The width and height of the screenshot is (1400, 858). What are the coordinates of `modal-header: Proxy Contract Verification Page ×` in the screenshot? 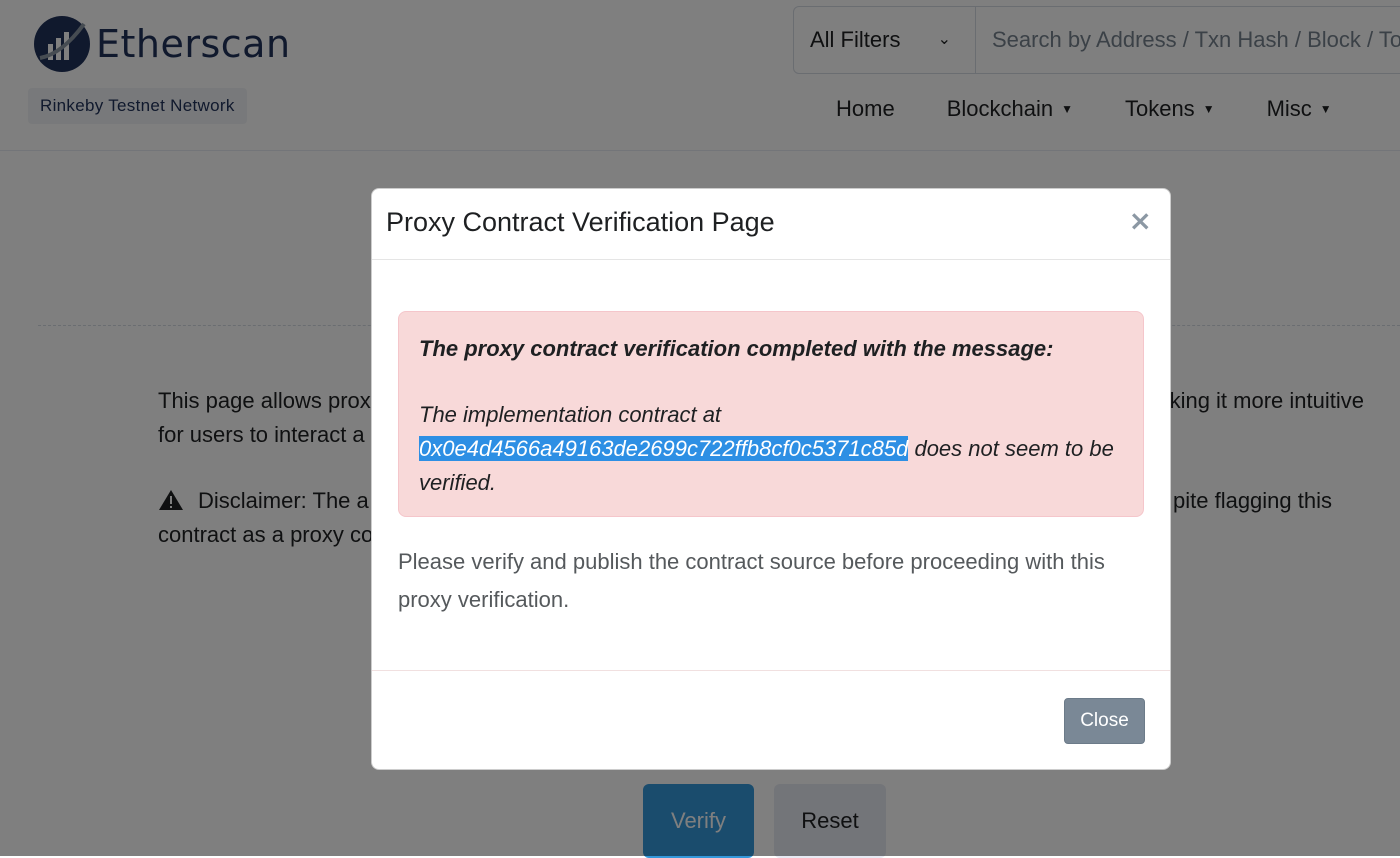 It's located at (771, 224).